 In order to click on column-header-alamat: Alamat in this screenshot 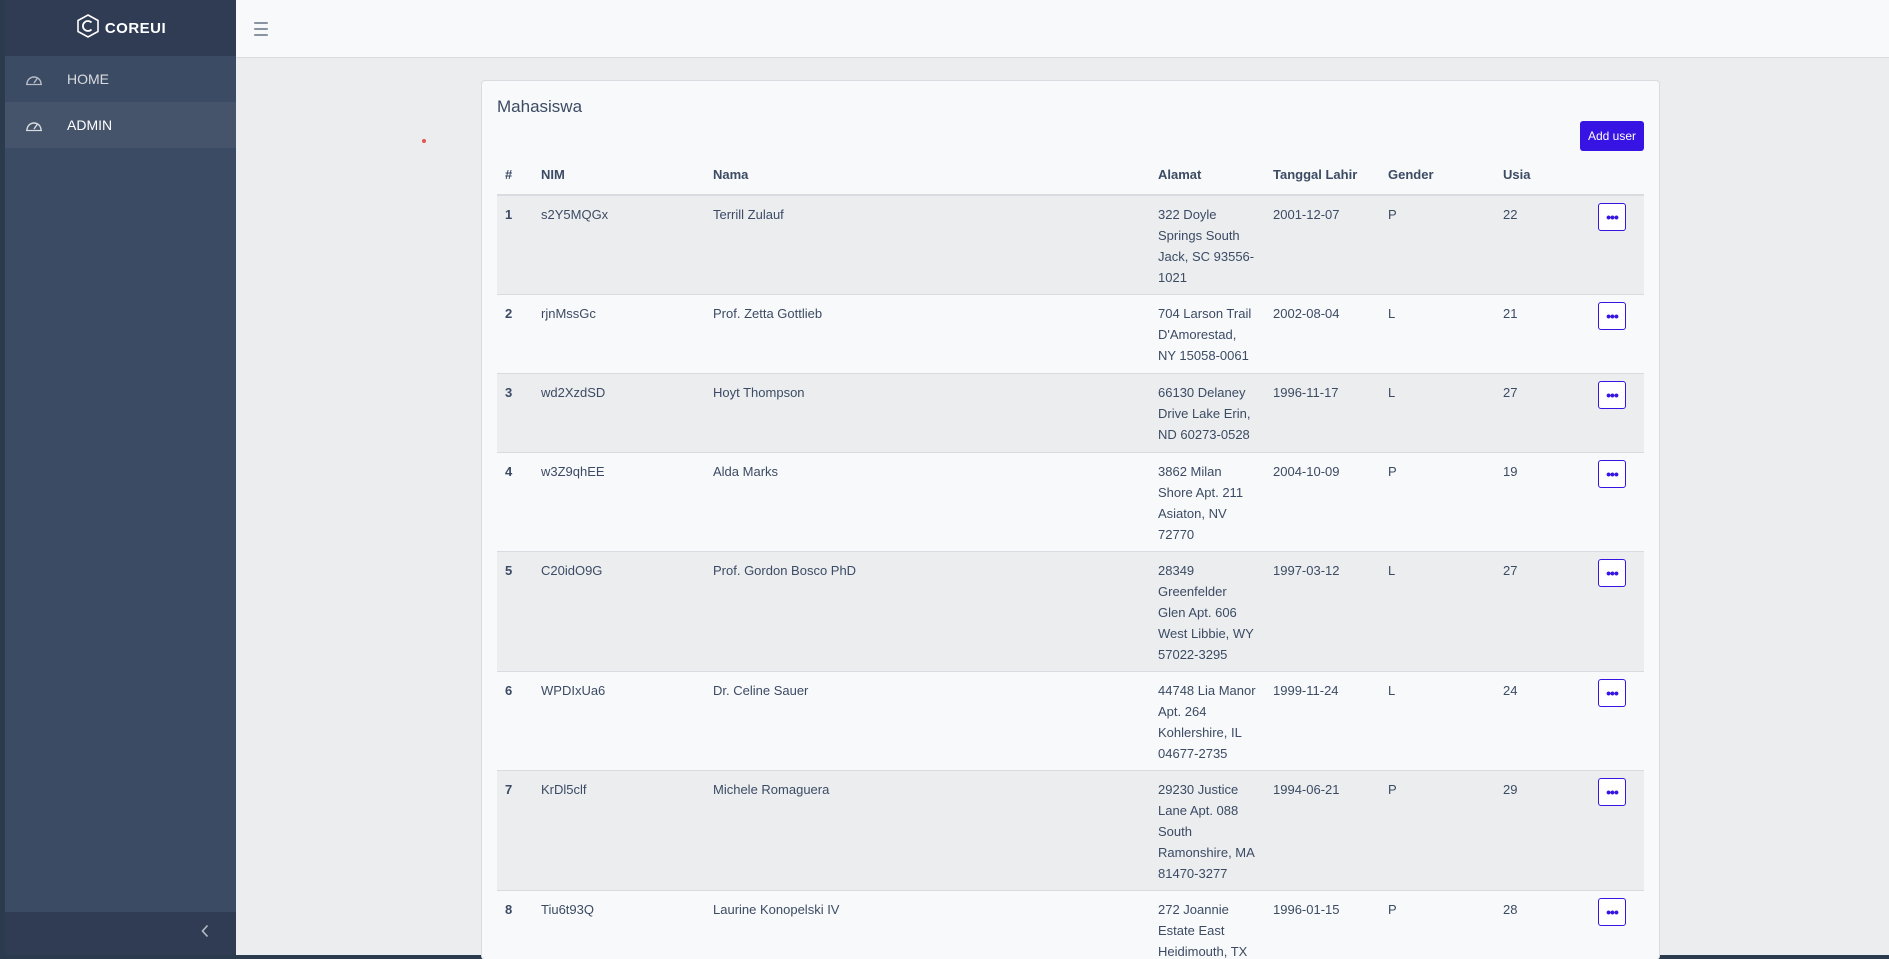, I will do `click(1207, 175)`.